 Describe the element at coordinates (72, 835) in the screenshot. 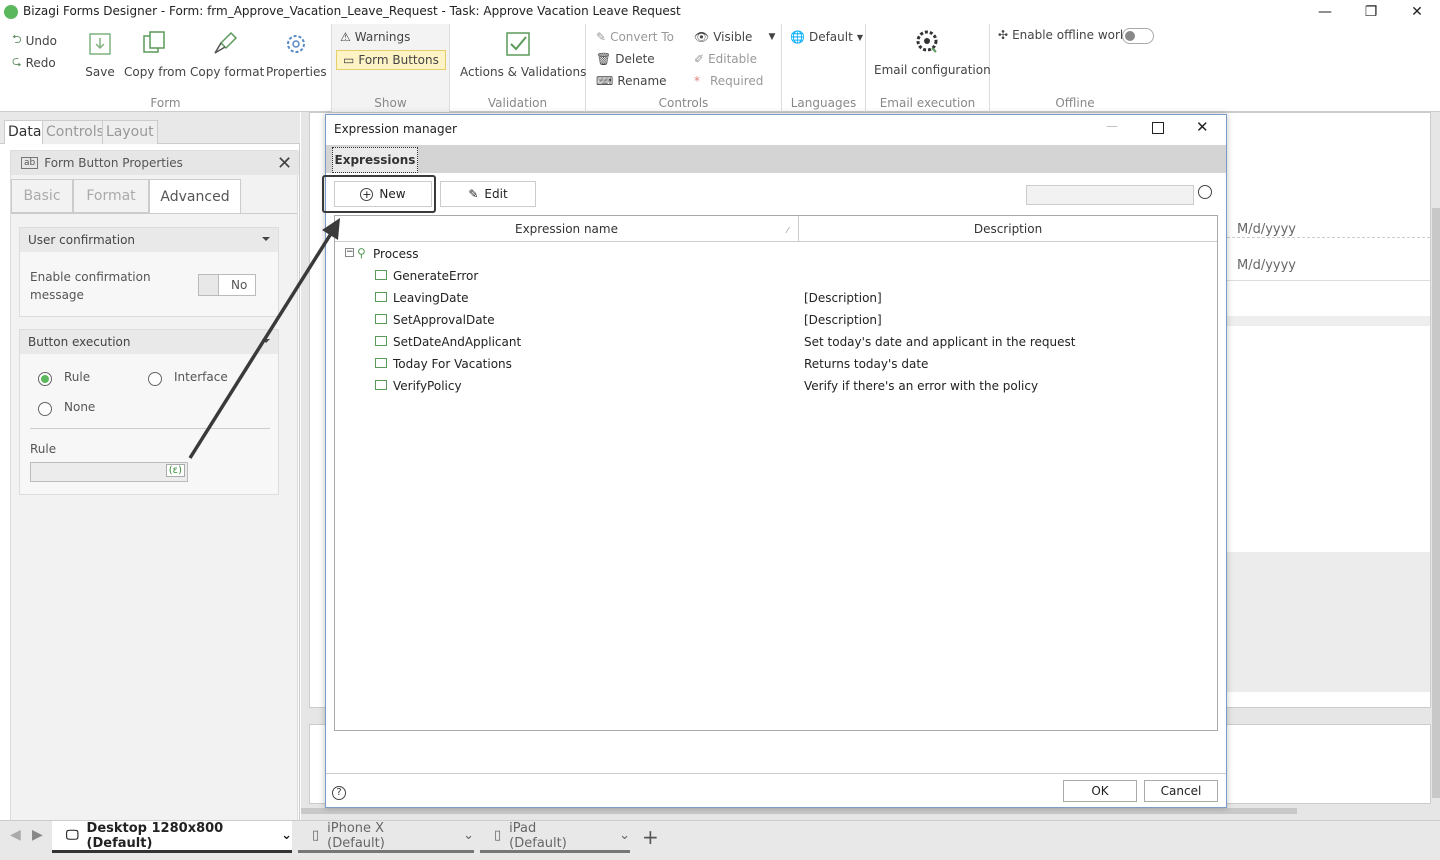

I see `monitor-icon: 🖵` at that location.